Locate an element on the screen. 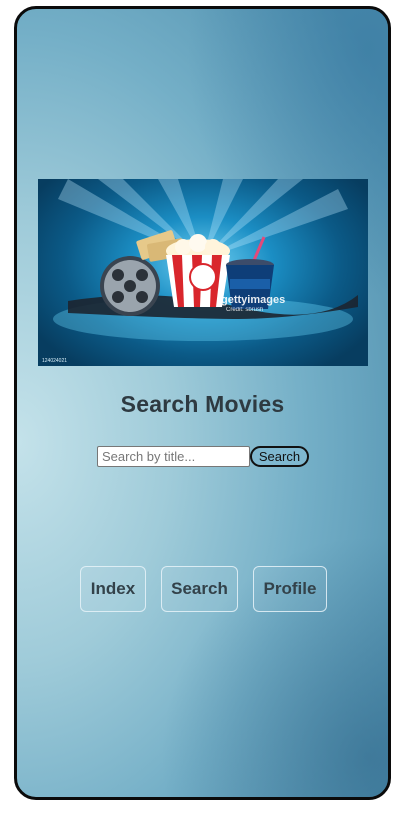  watermark-text: gettyimages is located at coordinates (253, 300).